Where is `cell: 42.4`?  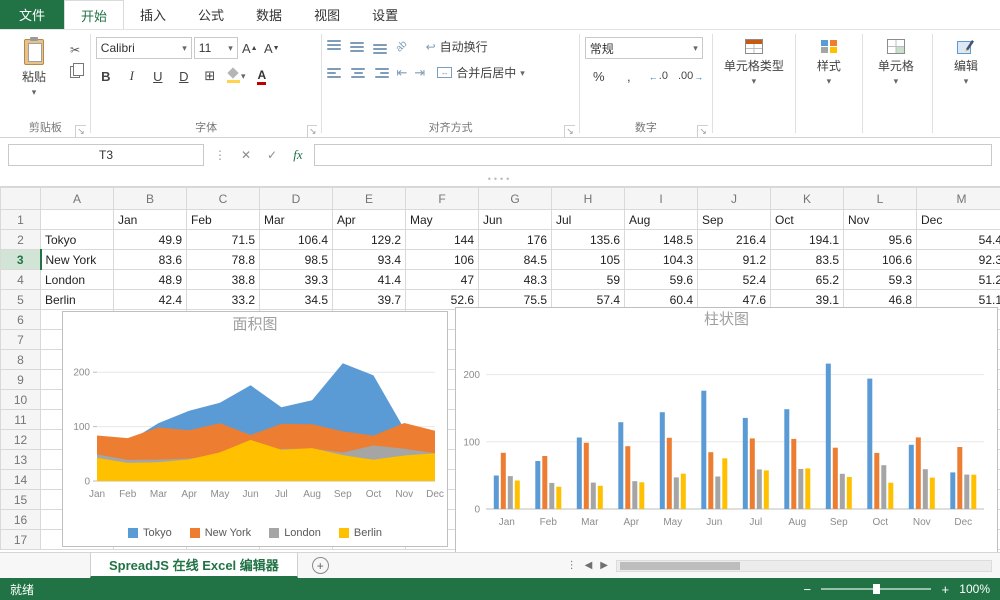
cell: 42.4 is located at coordinates (150, 299).